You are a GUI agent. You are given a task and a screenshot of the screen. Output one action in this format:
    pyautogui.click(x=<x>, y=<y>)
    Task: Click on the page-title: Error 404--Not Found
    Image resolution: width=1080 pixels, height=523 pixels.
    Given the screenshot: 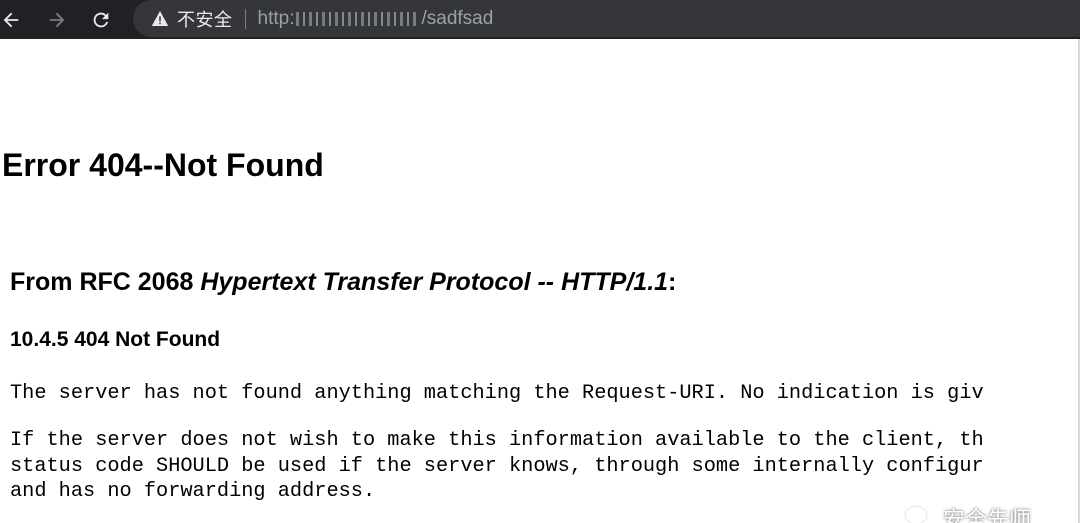 What is the action you would take?
    pyautogui.click(x=163, y=165)
    